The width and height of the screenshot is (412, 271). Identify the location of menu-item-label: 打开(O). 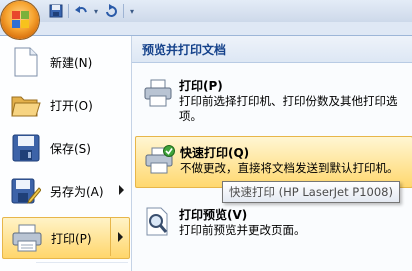
(71, 105).